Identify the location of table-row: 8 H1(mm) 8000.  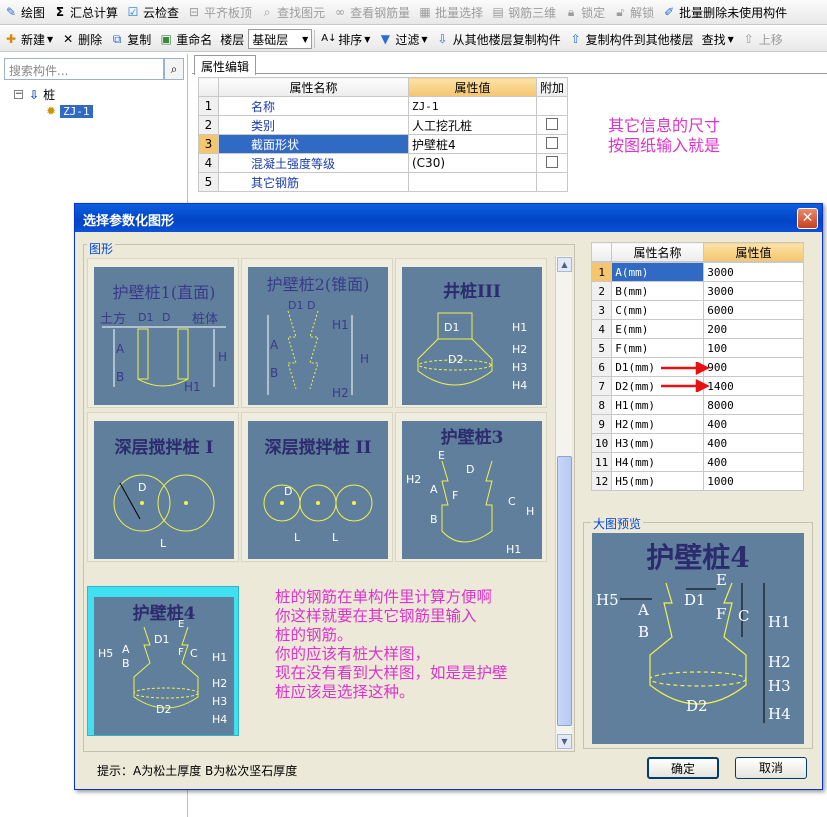
(697, 405).